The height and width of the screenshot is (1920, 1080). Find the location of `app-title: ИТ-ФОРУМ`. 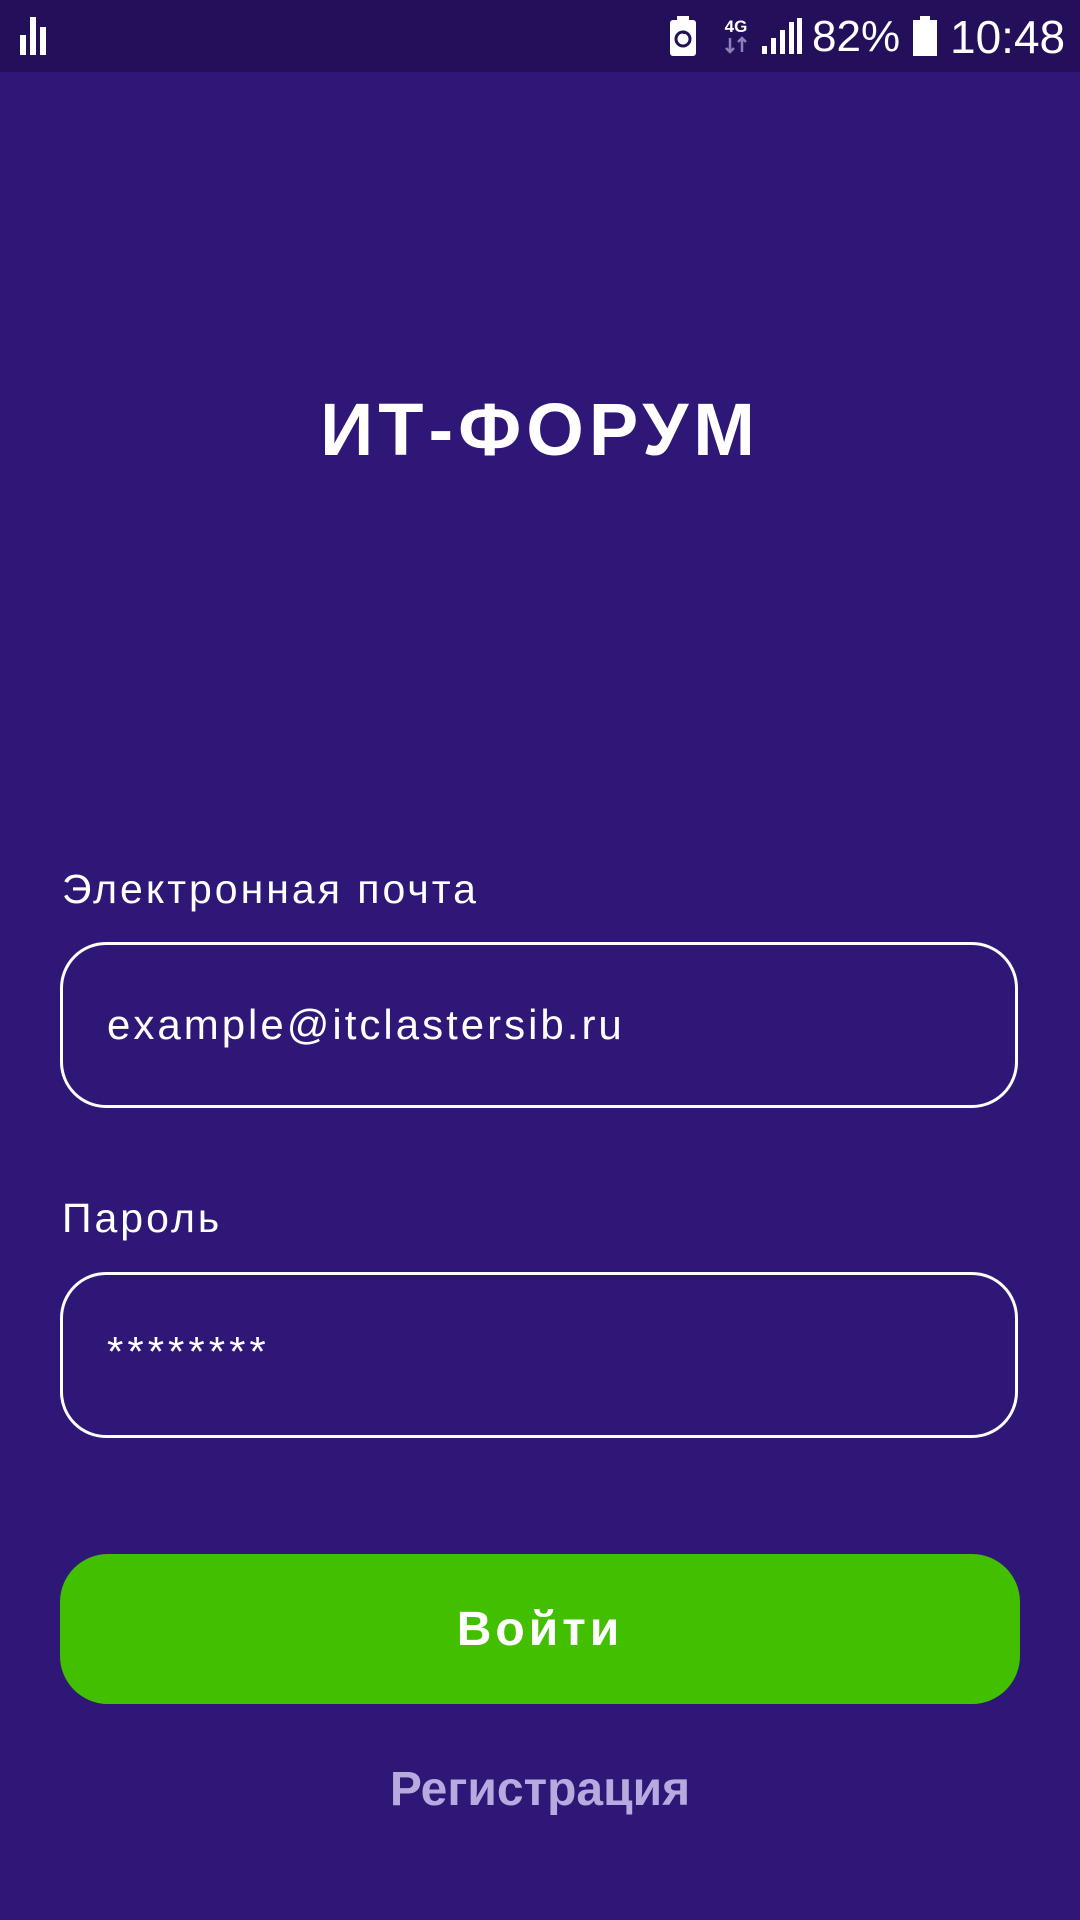

app-title: ИТ-ФОРУМ is located at coordinates (540, 429).